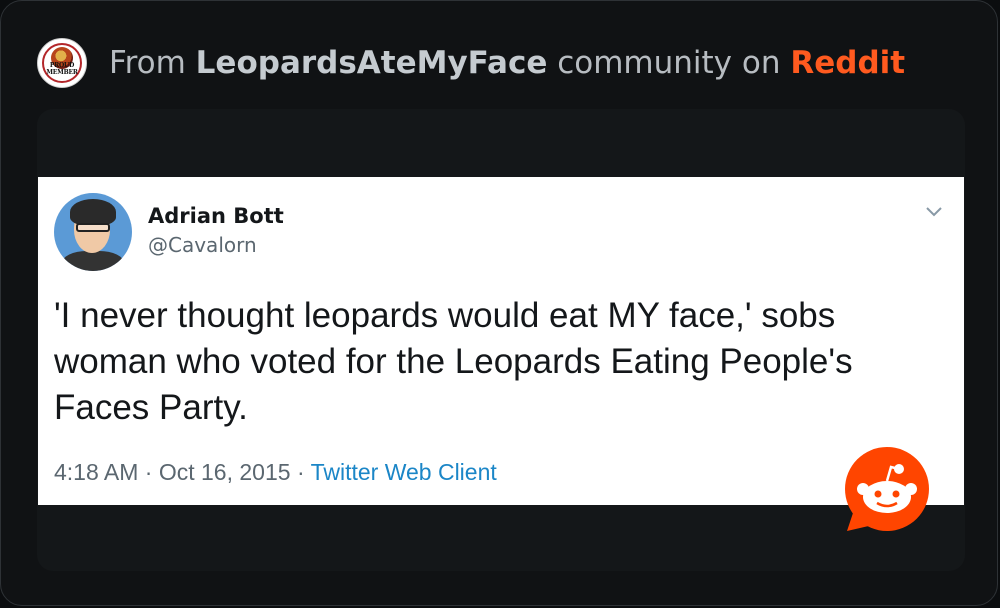 The image size is (1000, 608). I want to click on logo-text: PROUD MEMBER, so click(62, 69).